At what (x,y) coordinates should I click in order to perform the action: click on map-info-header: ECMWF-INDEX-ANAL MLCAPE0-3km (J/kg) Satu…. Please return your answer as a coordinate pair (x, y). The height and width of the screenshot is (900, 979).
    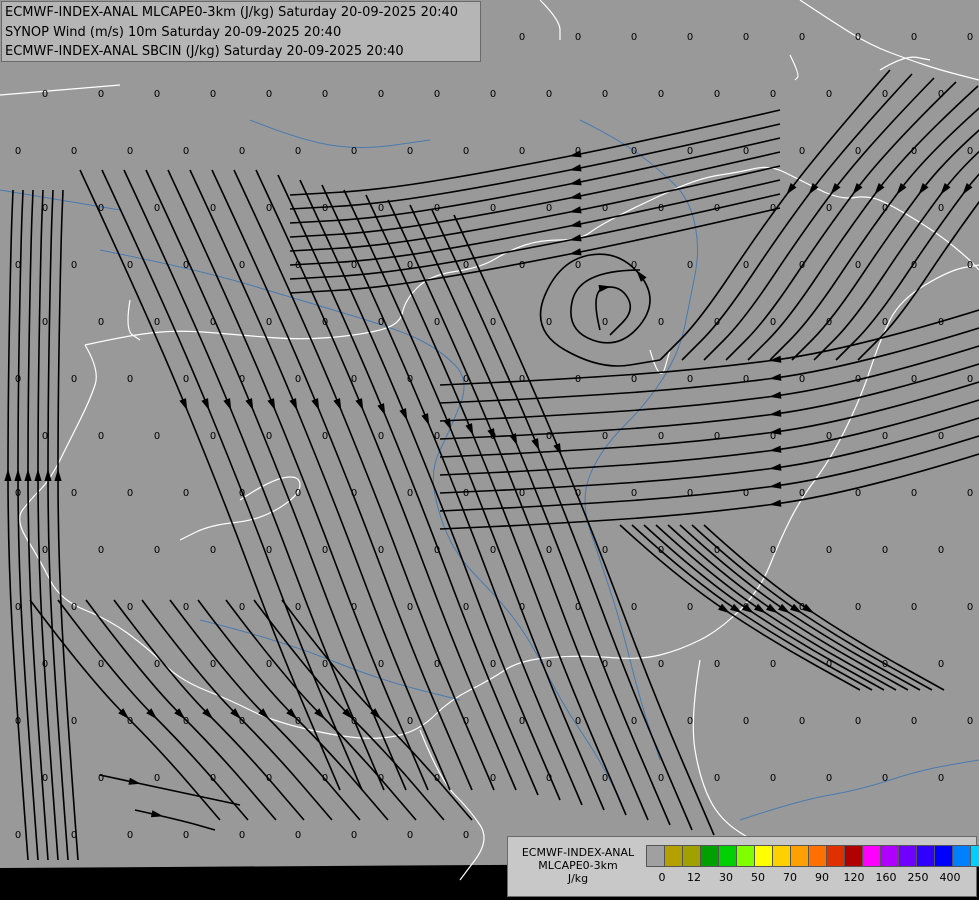
    Looking at the image, I should click on (241, 31).